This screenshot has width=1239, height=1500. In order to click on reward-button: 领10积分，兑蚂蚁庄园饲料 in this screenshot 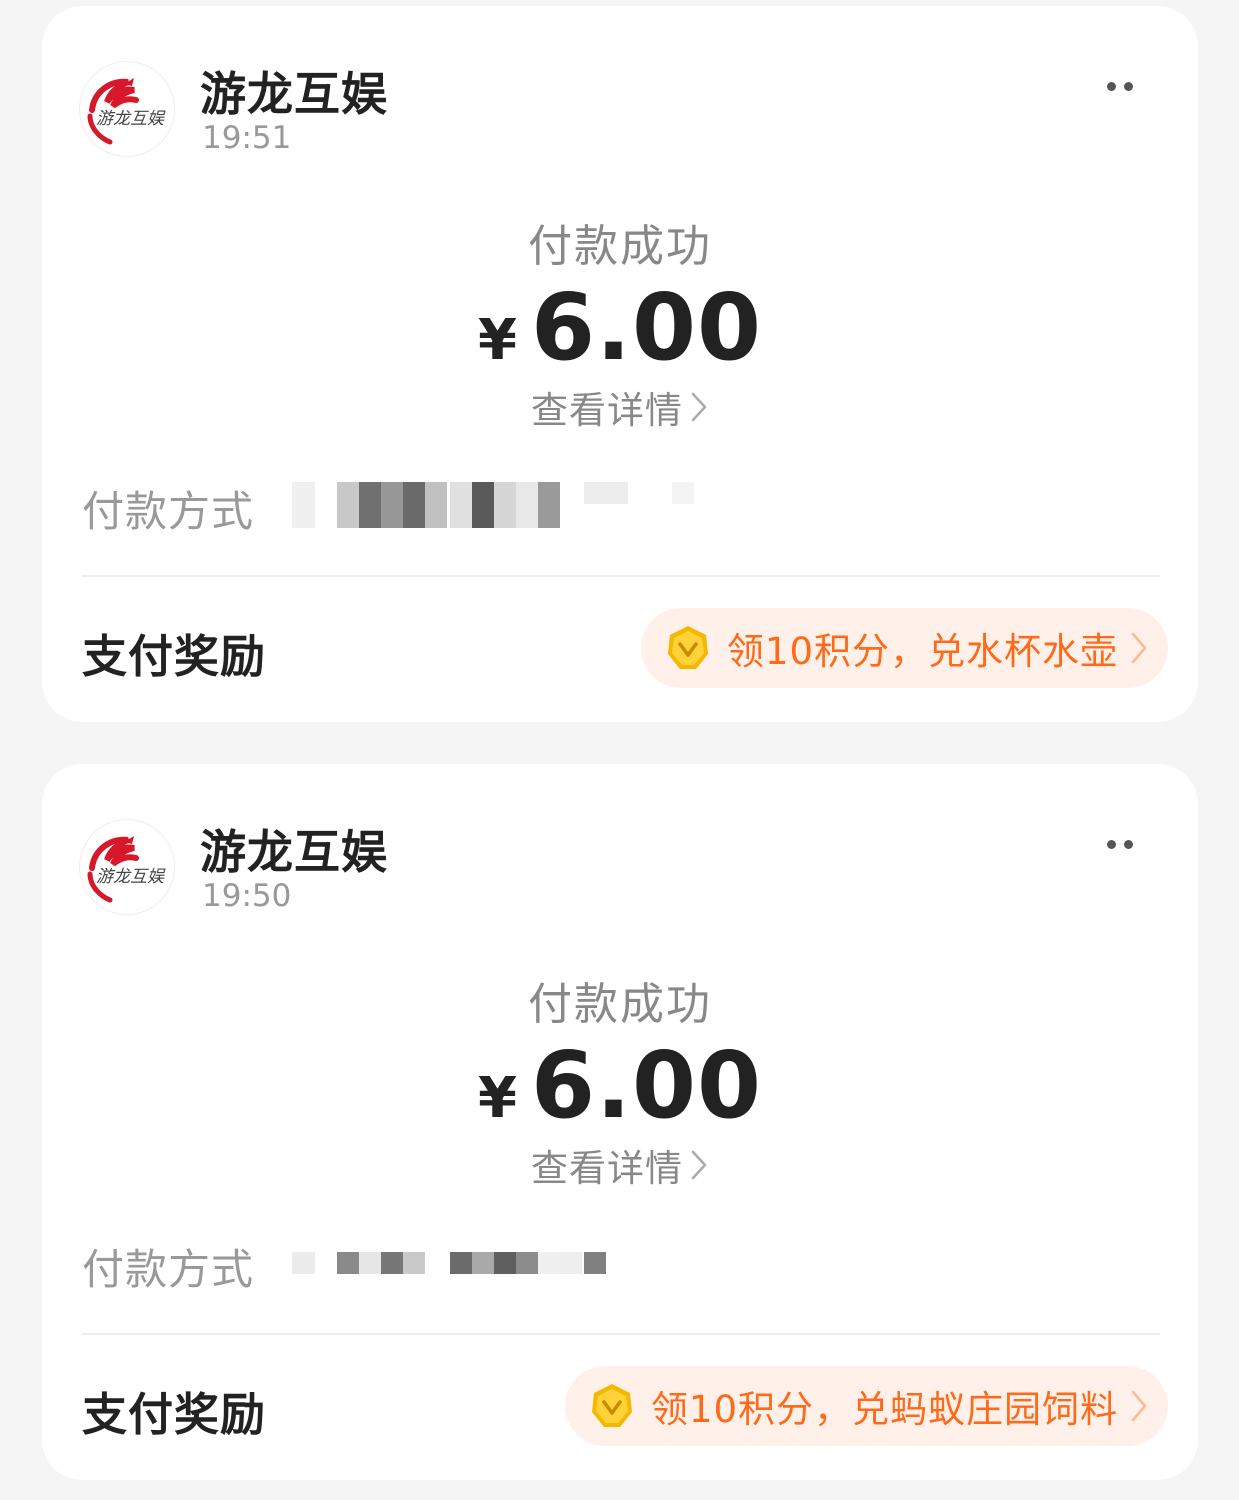, I will do `click(866, 1406)`.